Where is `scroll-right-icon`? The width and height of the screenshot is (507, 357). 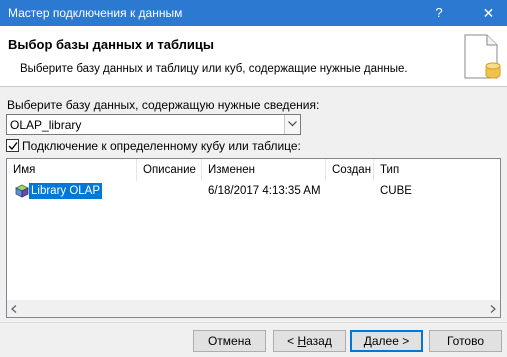 scroll-right-icon is located at coordinates (493, 309).